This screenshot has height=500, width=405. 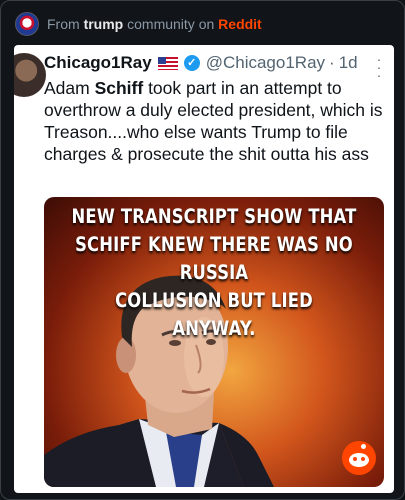 What do you see at coordinates (201, 63) in the screenshot?
I see `post-header: Chicago1Ray ✓ @Chicago1Ray · 1d` at bounding box center [201, 63].